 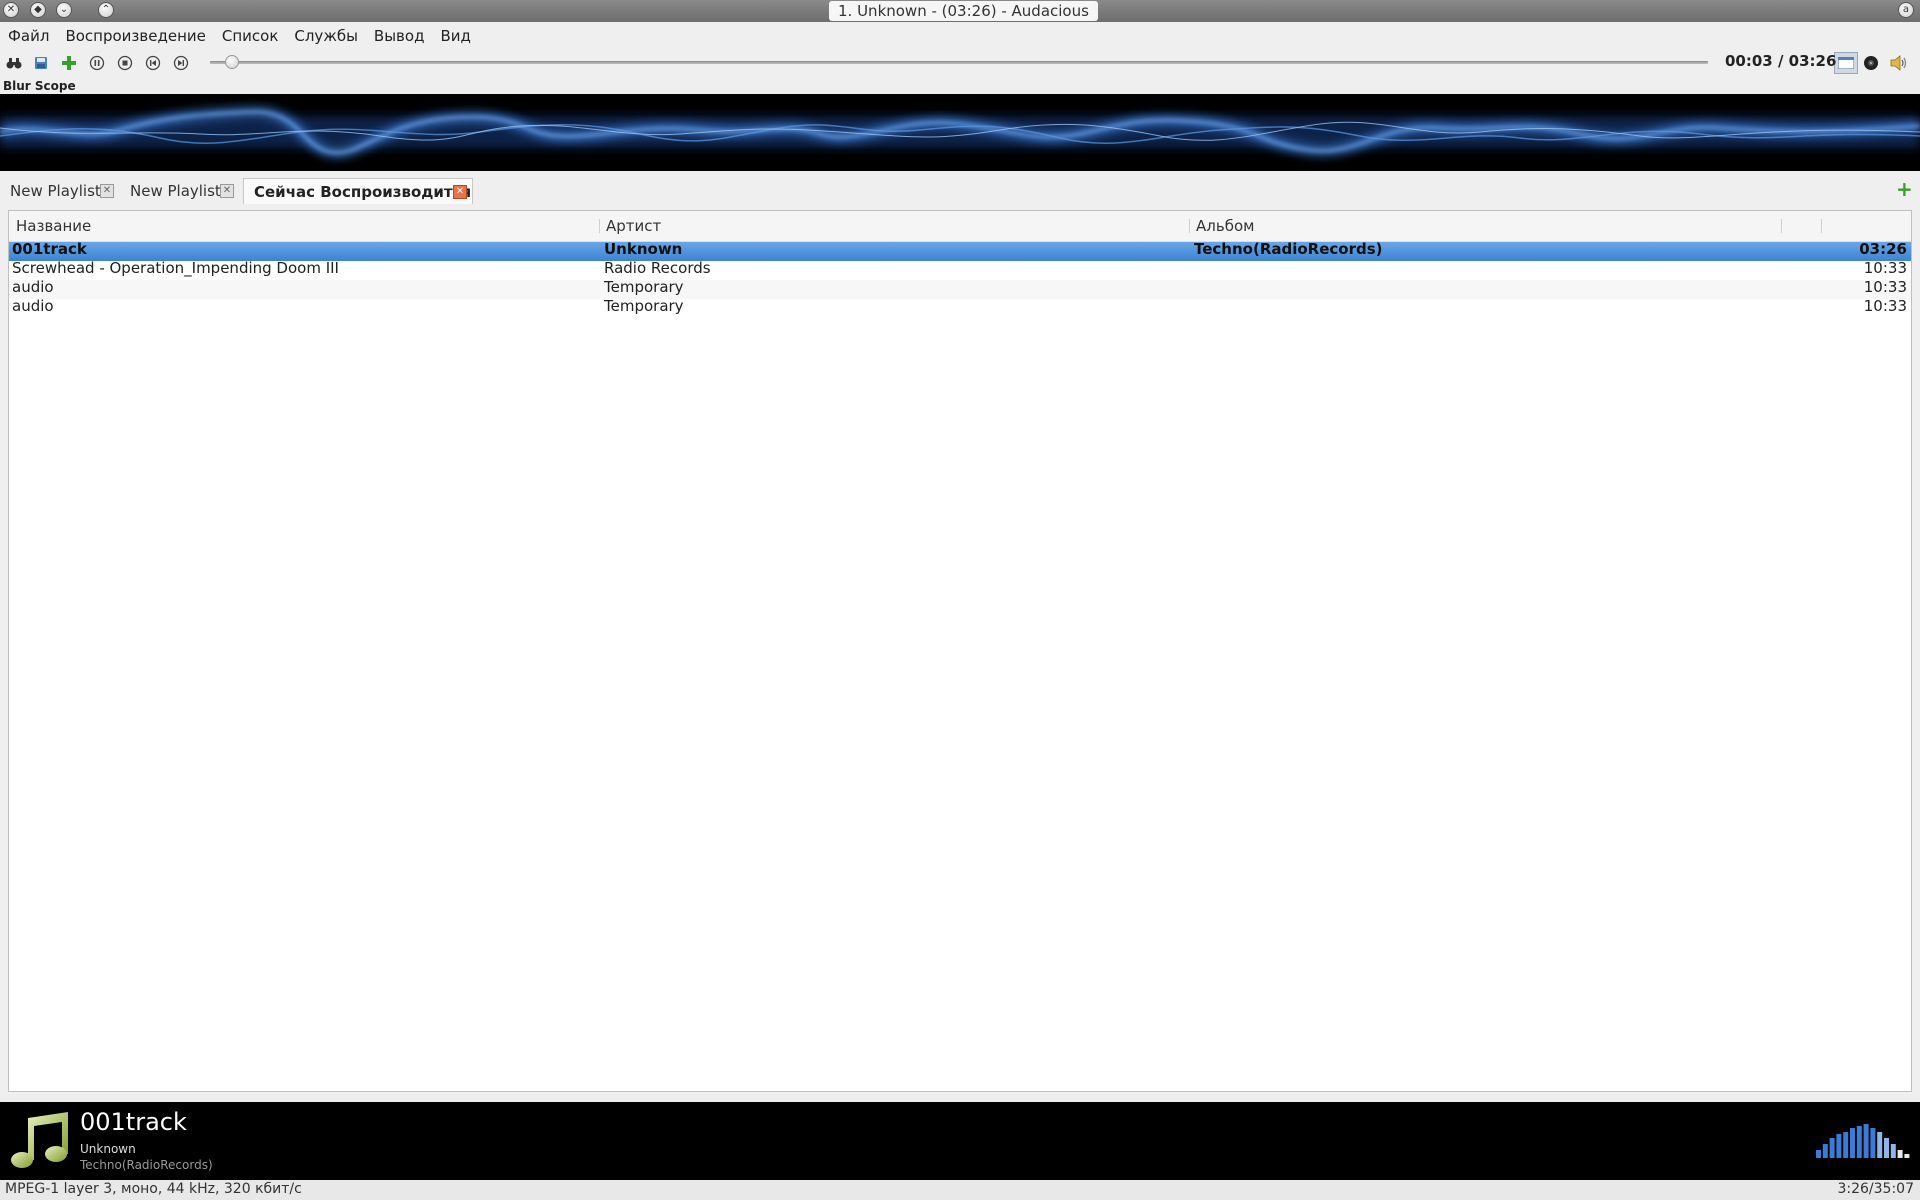 What do you see at coordinates (97, 63) in the screenshot?
I see `pause-icon` at bounding box center [97, 63].